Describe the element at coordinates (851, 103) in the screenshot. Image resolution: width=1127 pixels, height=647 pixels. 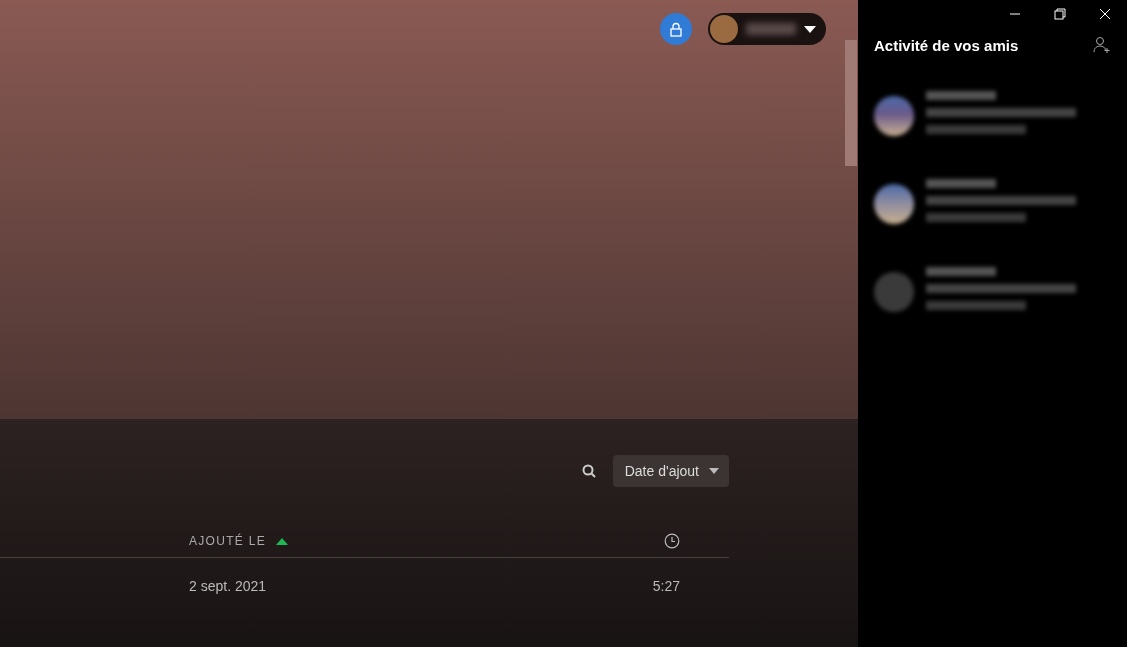
I see `scrollbar-thumb` at that location.